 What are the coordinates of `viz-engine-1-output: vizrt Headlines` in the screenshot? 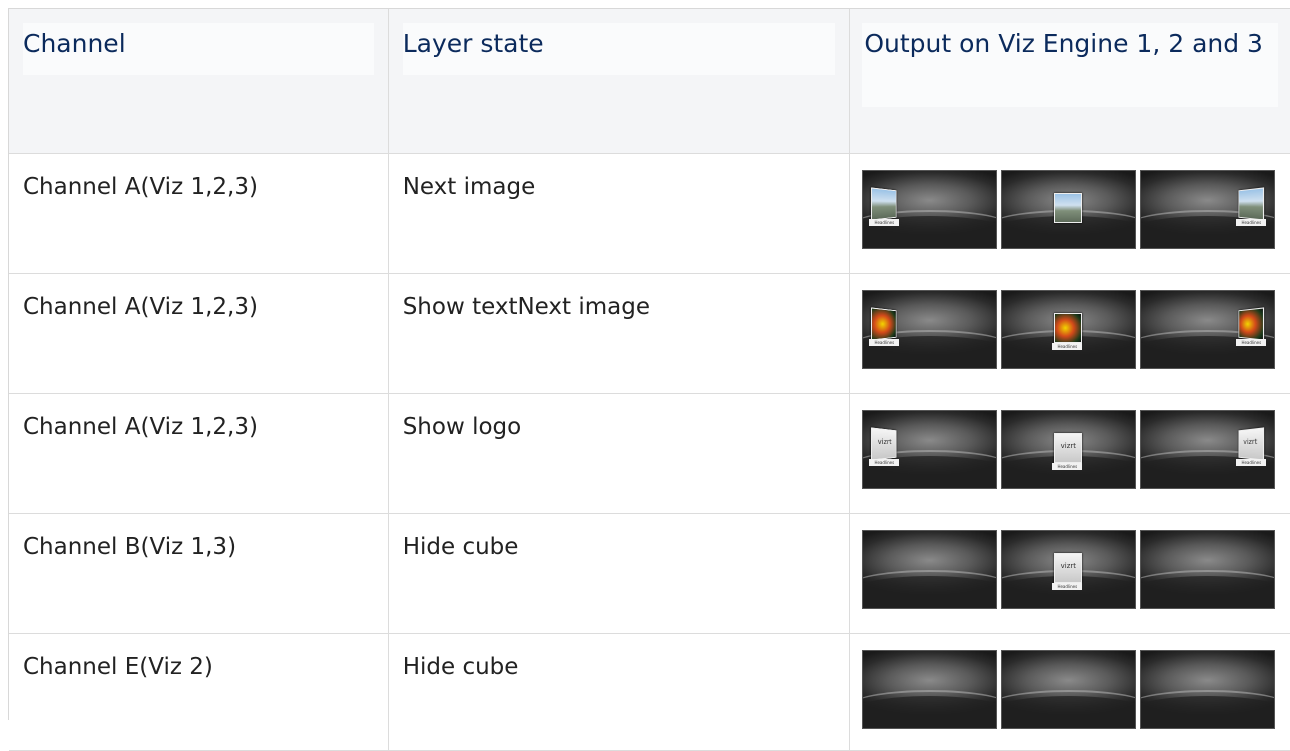 It's located at (930, 449).